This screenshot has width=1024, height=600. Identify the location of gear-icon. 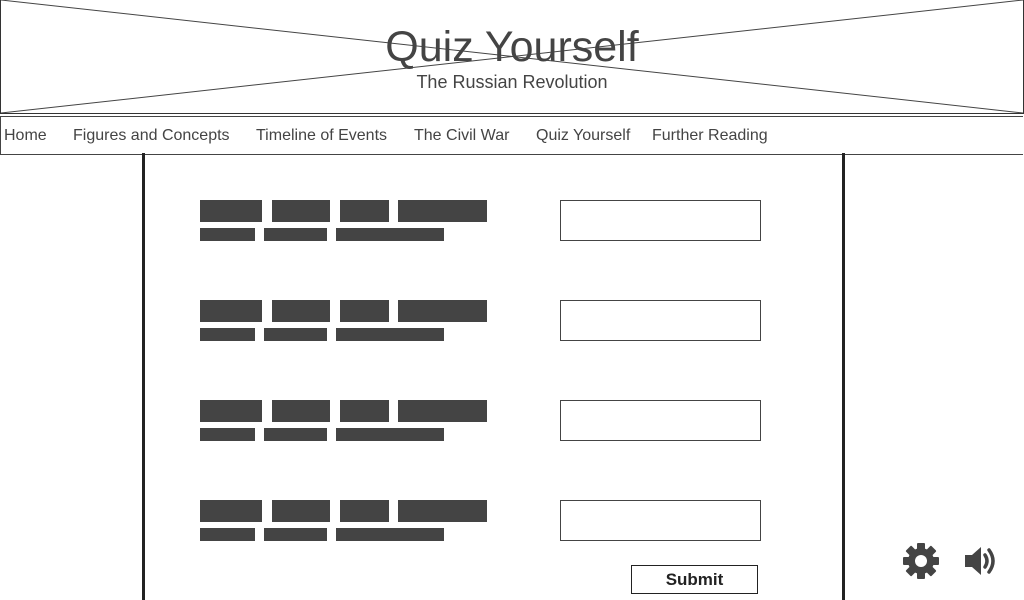
(921, 561).